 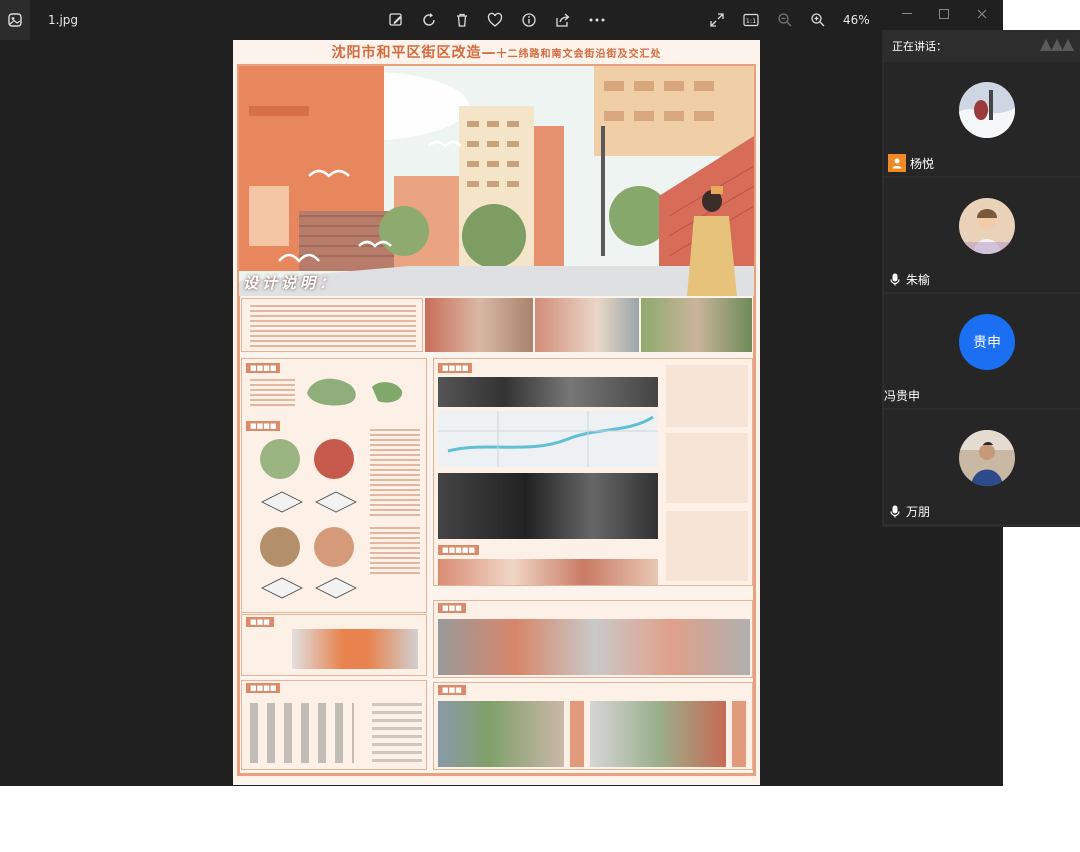 What do you see at coordinates (982, 14) in the screenshot?
I see `close-icon` at bounding box center [982, 14].